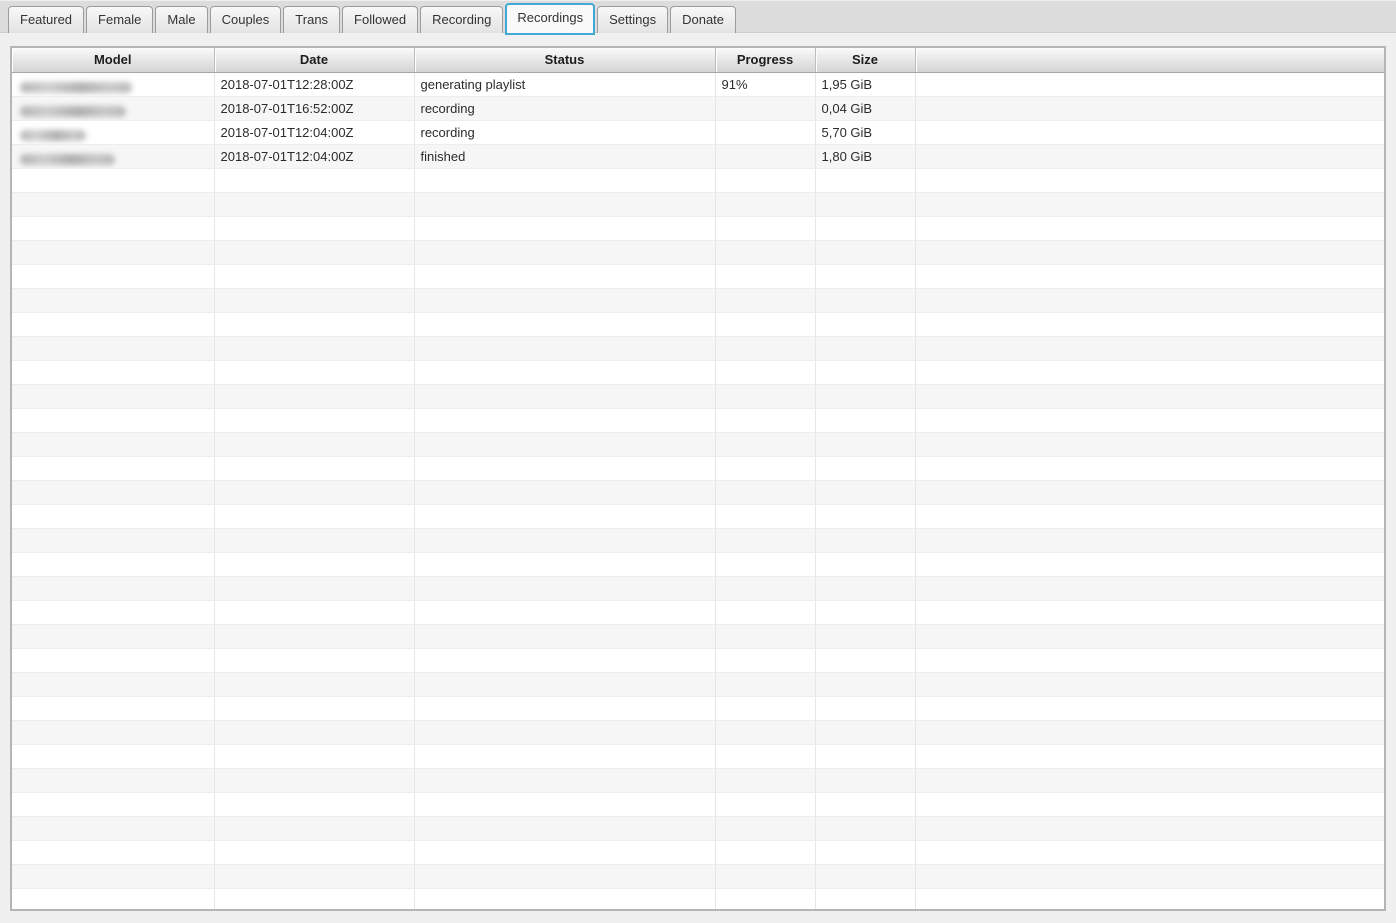 The height and width of the screenshot is (923, 1396). I want to click on cell-model, so click(113, 156).